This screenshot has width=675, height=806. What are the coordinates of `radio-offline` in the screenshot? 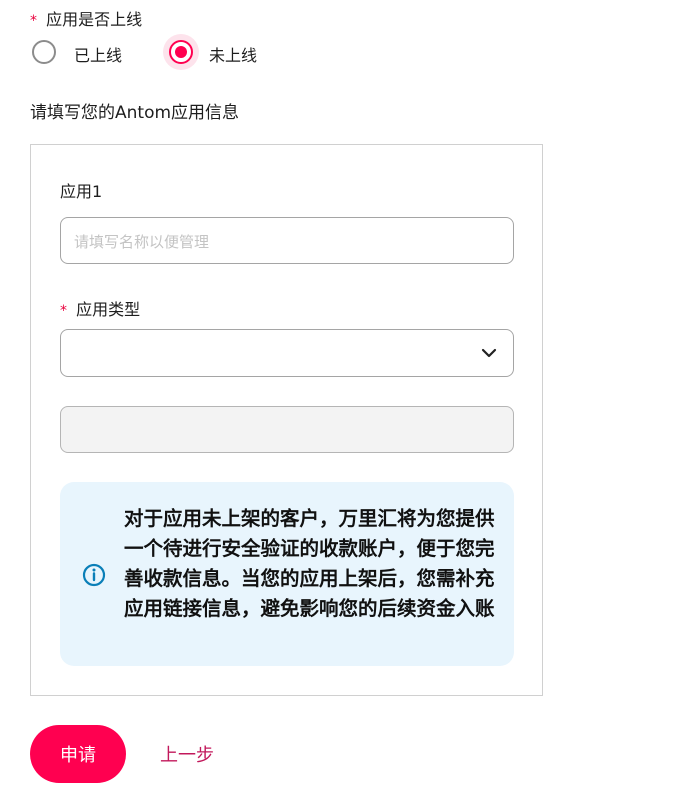 It's located at (181, 52).